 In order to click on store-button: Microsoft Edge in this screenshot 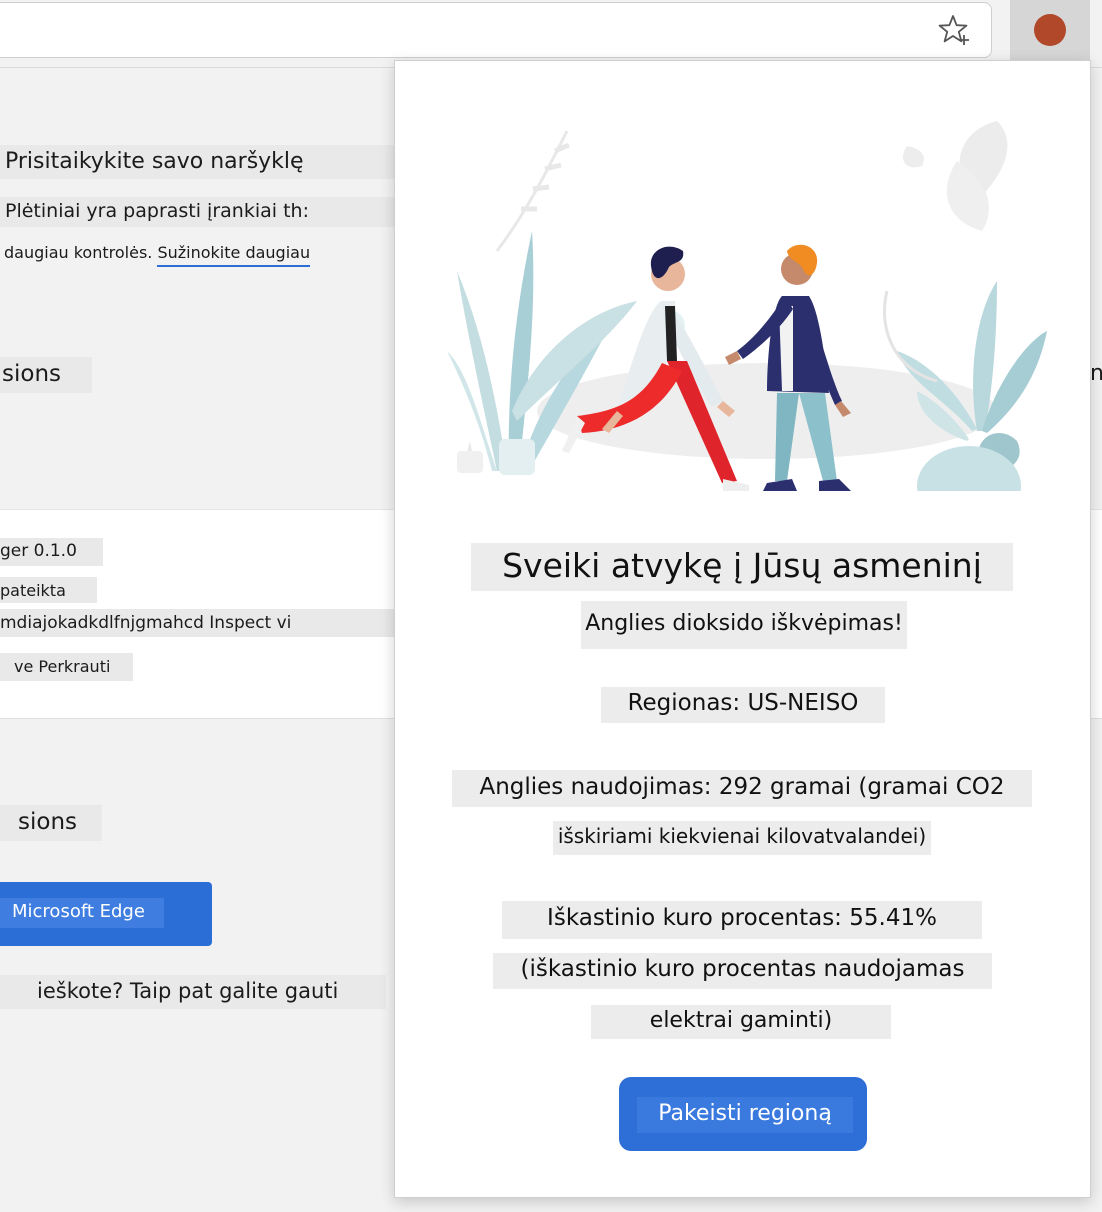, I will do `click(106, 914)`.